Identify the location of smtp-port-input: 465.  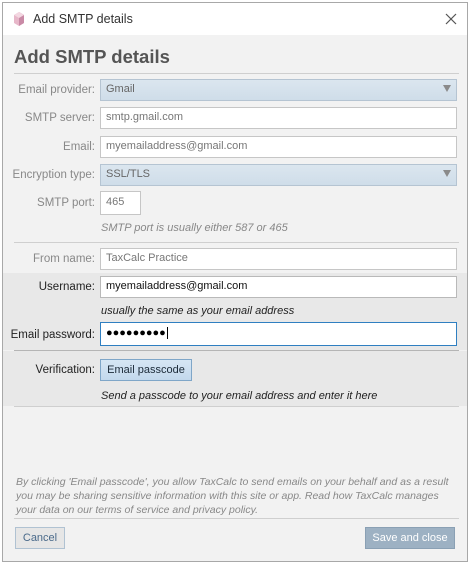
(120, 203).